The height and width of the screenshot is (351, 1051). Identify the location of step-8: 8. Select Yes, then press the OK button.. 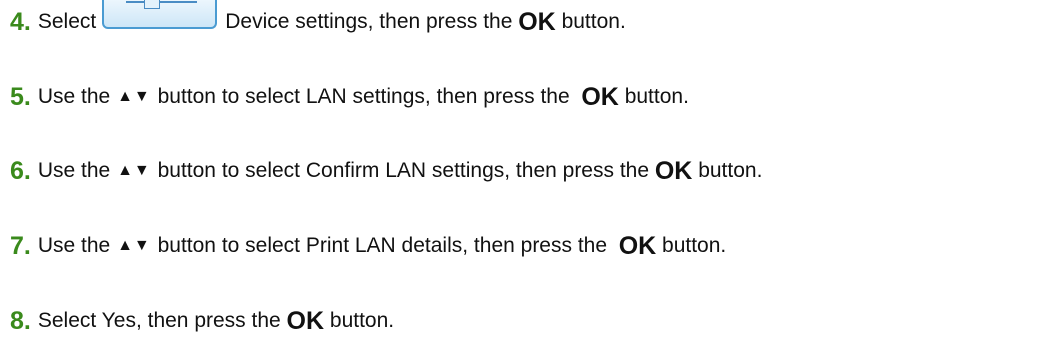
(202, 321).